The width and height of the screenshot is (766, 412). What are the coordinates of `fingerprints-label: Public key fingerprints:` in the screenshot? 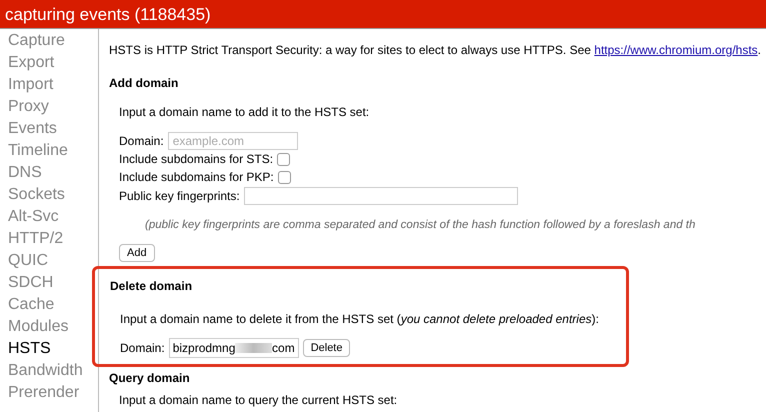 It's located at (179, 196).